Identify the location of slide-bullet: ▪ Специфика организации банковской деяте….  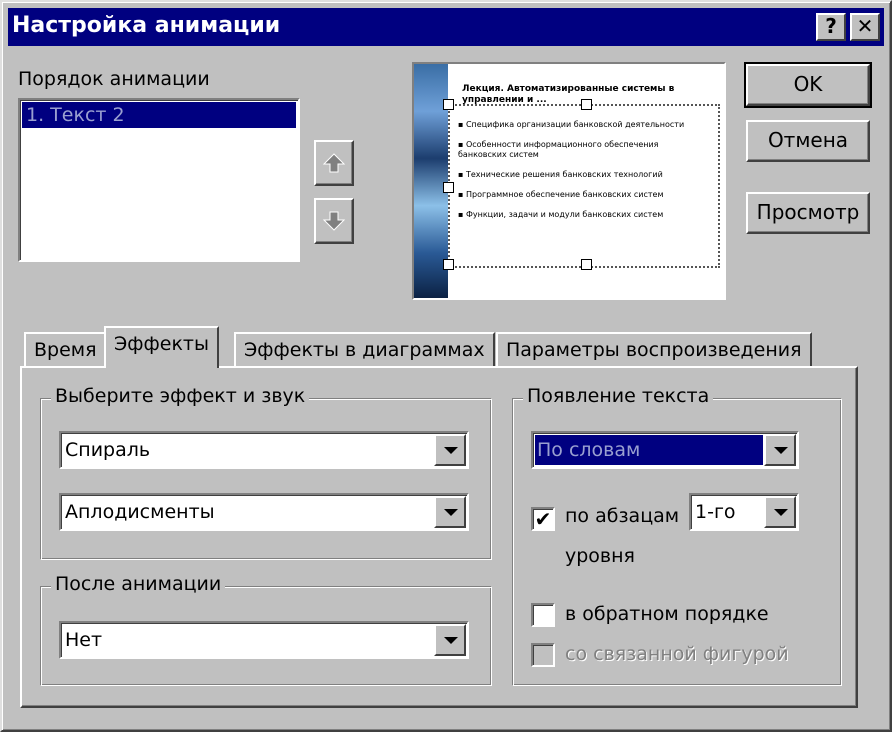
(571, 124).